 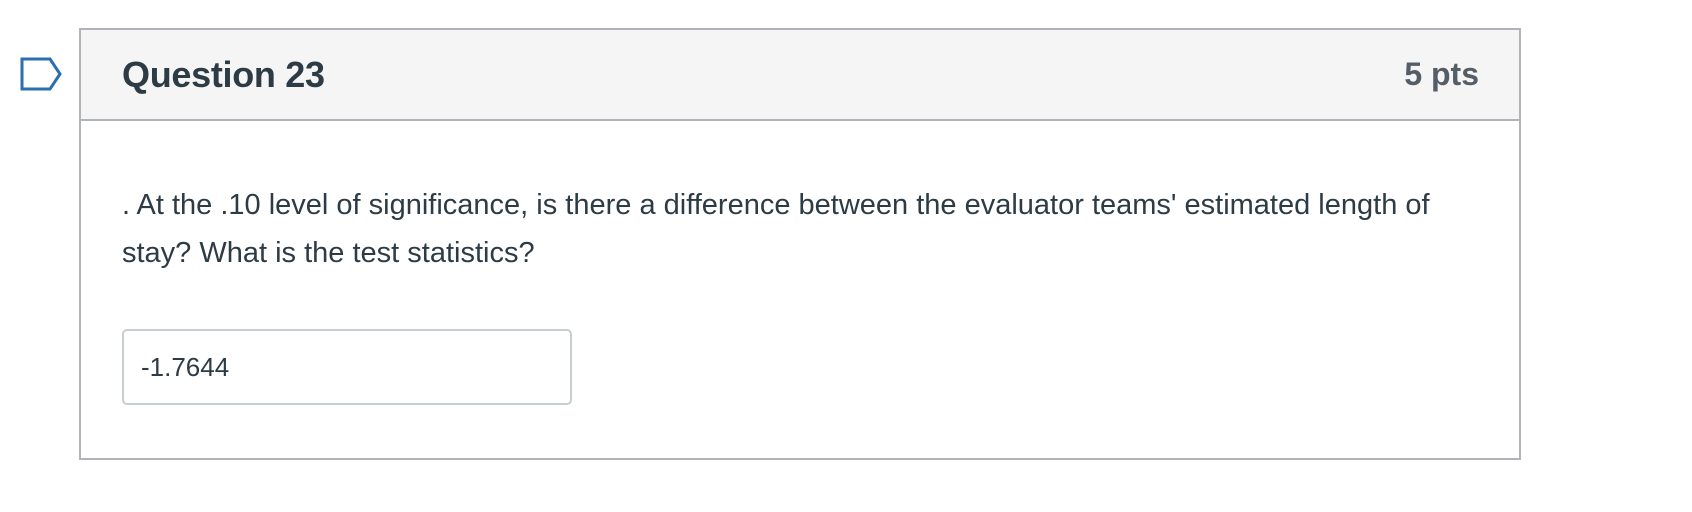 What do you see at coordinates (223, 74) in the screenshot?
I see `question-title: Question 23` at bounding box center [223, 74].